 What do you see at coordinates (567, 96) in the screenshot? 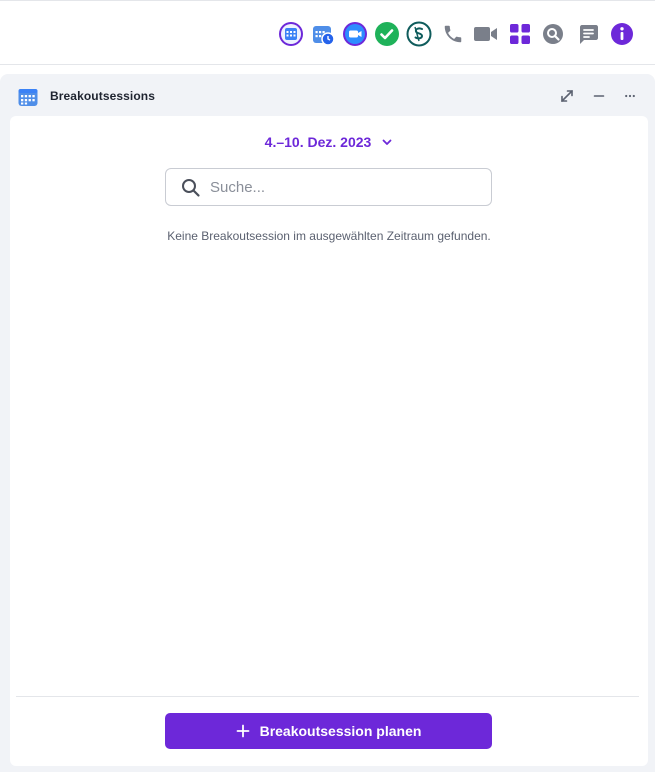
I see `expand-icon` at bounding box center [567, 96].